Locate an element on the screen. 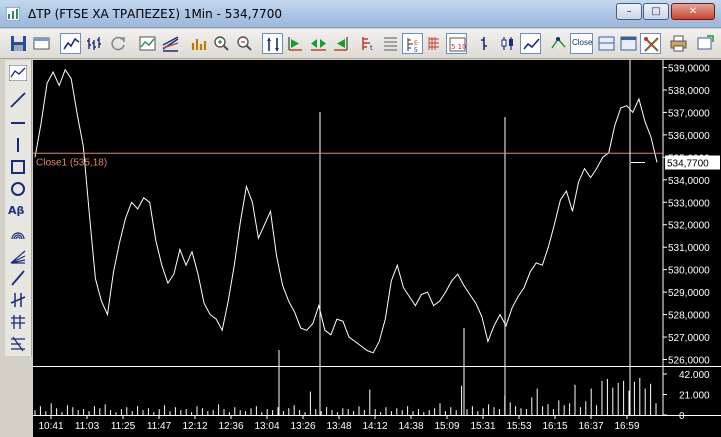 The image size is (721, 437). time-tick-label: 12:12 is located at coordinates (194, 426).